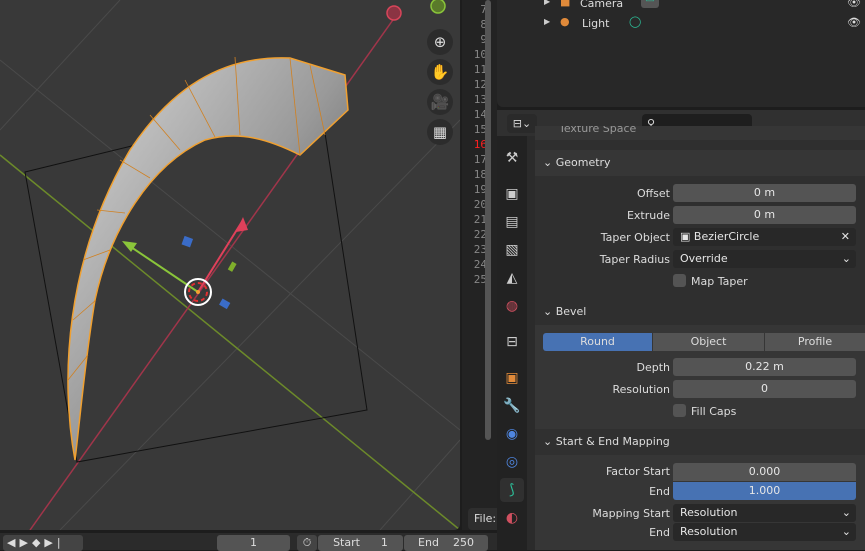 The image size is (865, 551). I want to click on extrude-field: 0 m, so click(764, 215).